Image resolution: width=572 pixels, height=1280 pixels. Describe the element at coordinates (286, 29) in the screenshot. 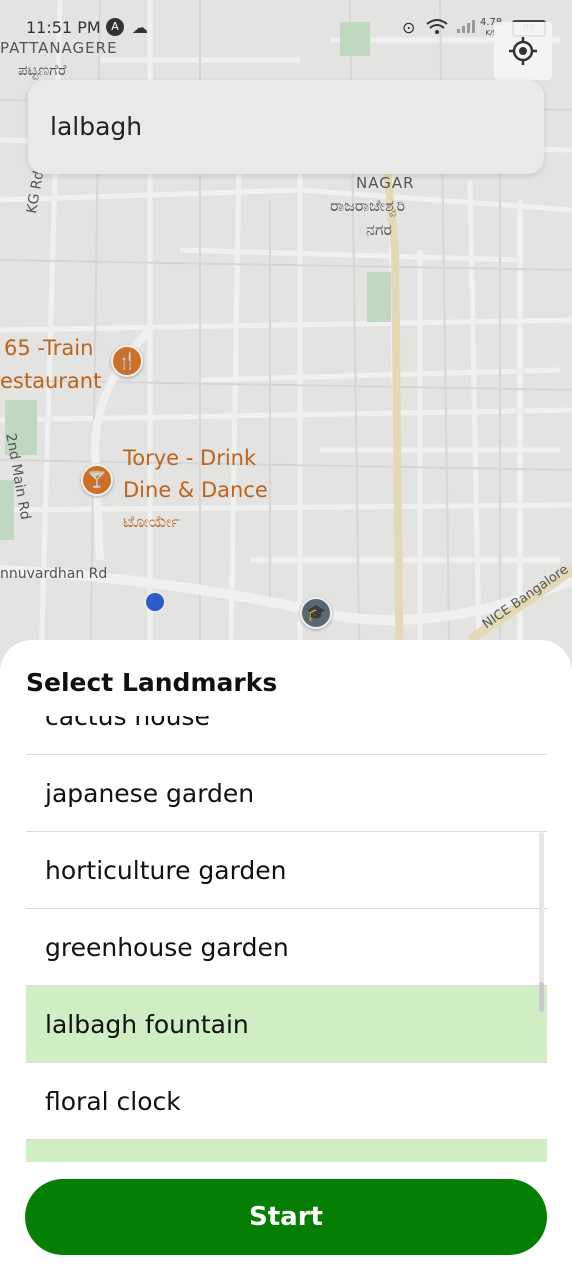

I see `status-bar: 11:51 PM A ☁ ⊙ 4.78 K/S 89` at that location.